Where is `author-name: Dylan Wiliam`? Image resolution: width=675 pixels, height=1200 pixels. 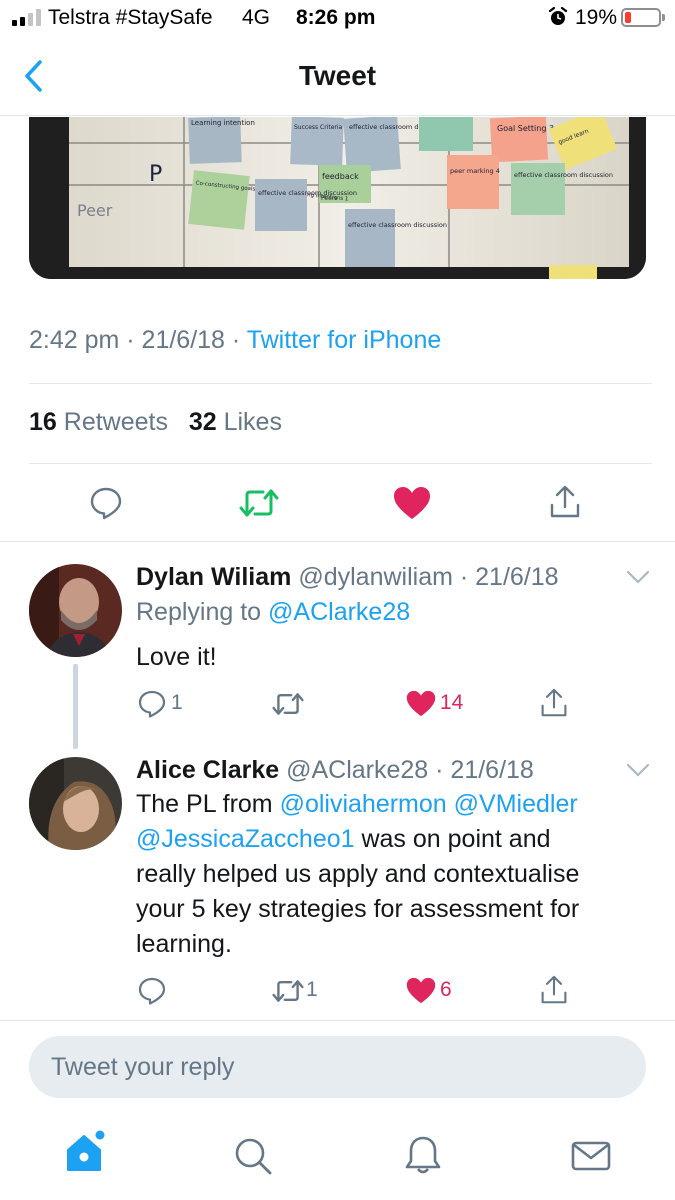
author-name: Dylan Wiliam is located at coordinates (213, 577).